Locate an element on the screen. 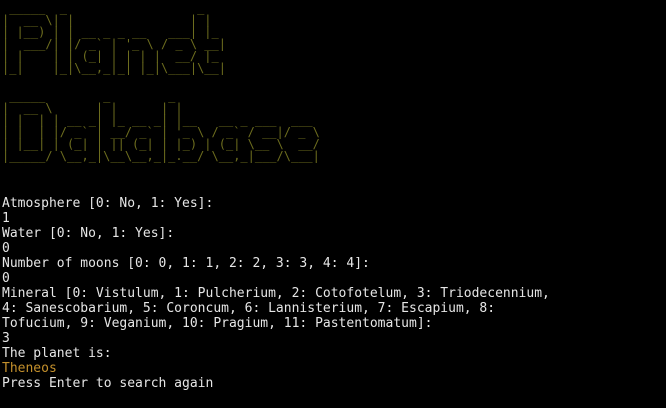 This screenshot has width=666, height=408. press-enter-hint: Press Enter to search again is located at coordinates (108, 383).